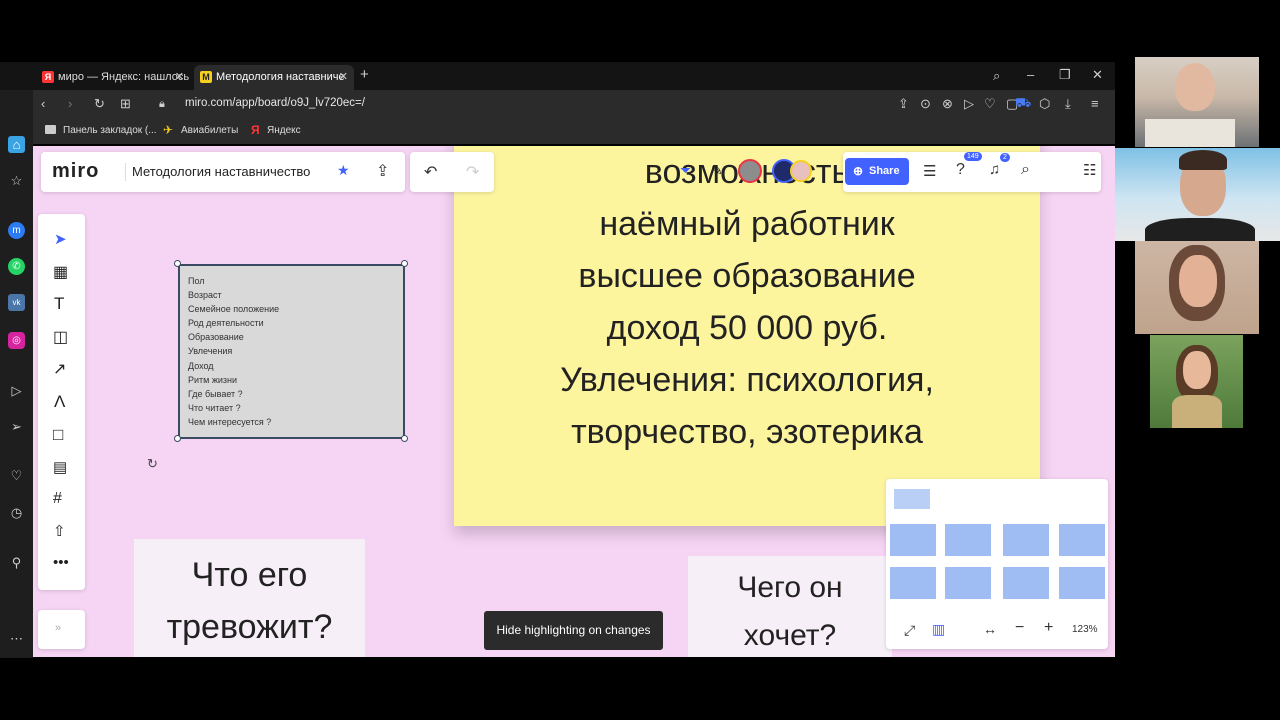 This screenshot has width=1280, height=720. Describe the element at coordinates (70, 104) in the screenshot. I see `forward-icon: ›` at that location.